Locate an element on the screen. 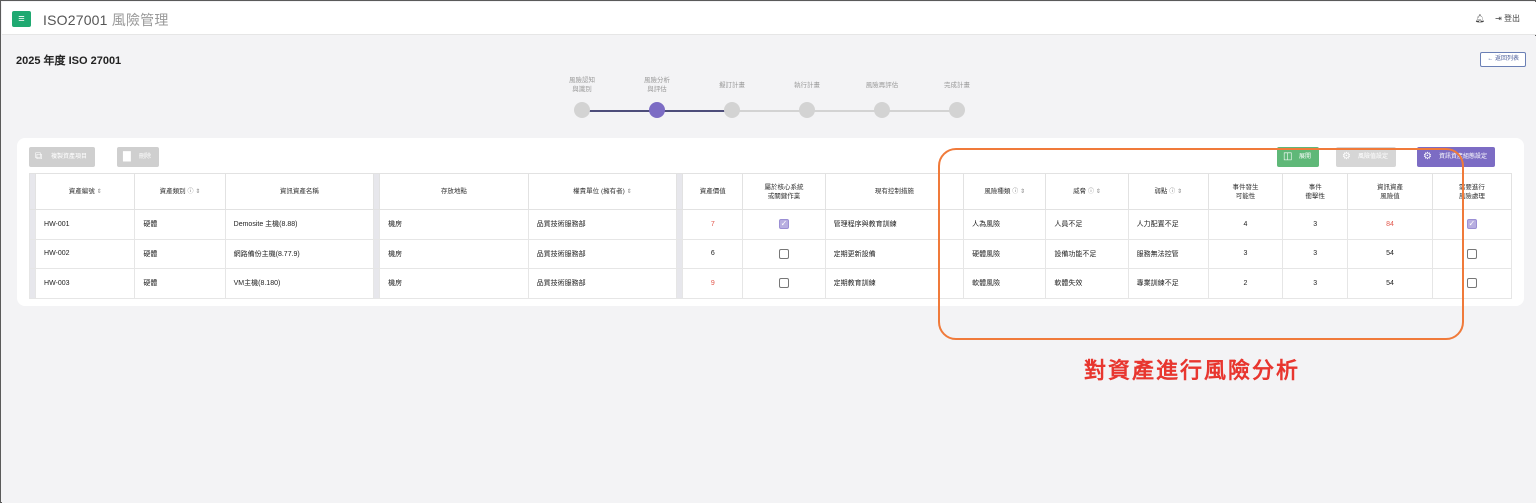 The width and height of the screenshot is (1536, 503). delete-label: 刪除 is located at coordinates (145, 157).